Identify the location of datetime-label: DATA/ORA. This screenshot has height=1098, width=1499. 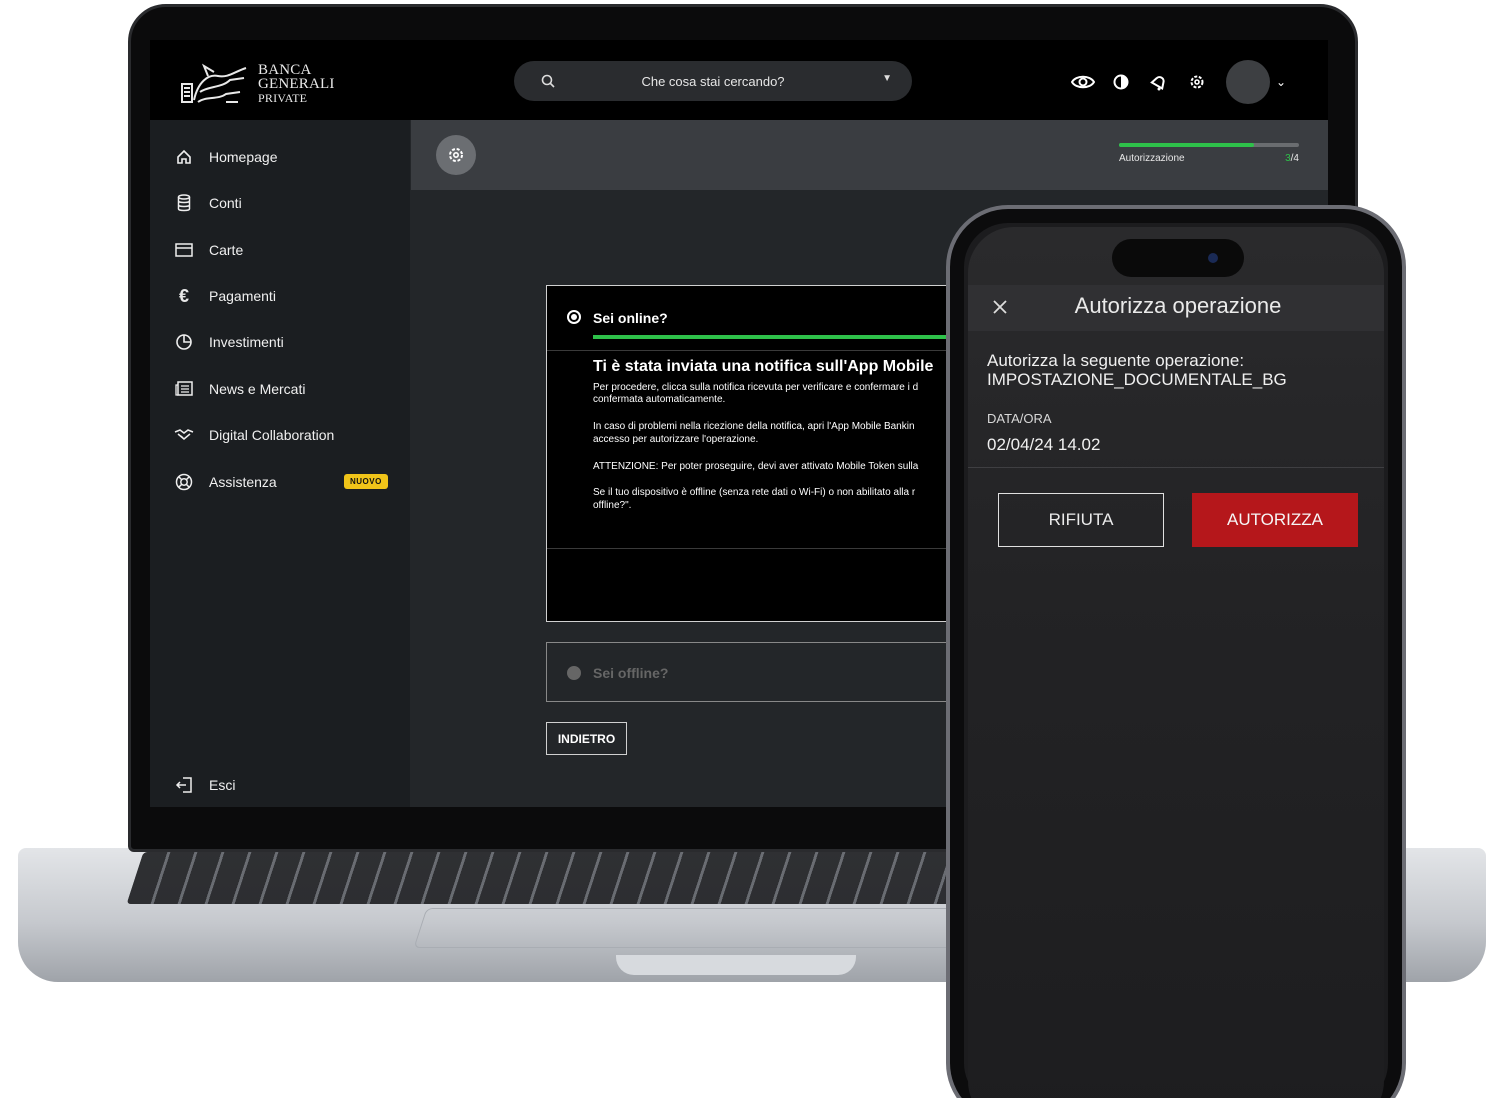
(1019, 418).